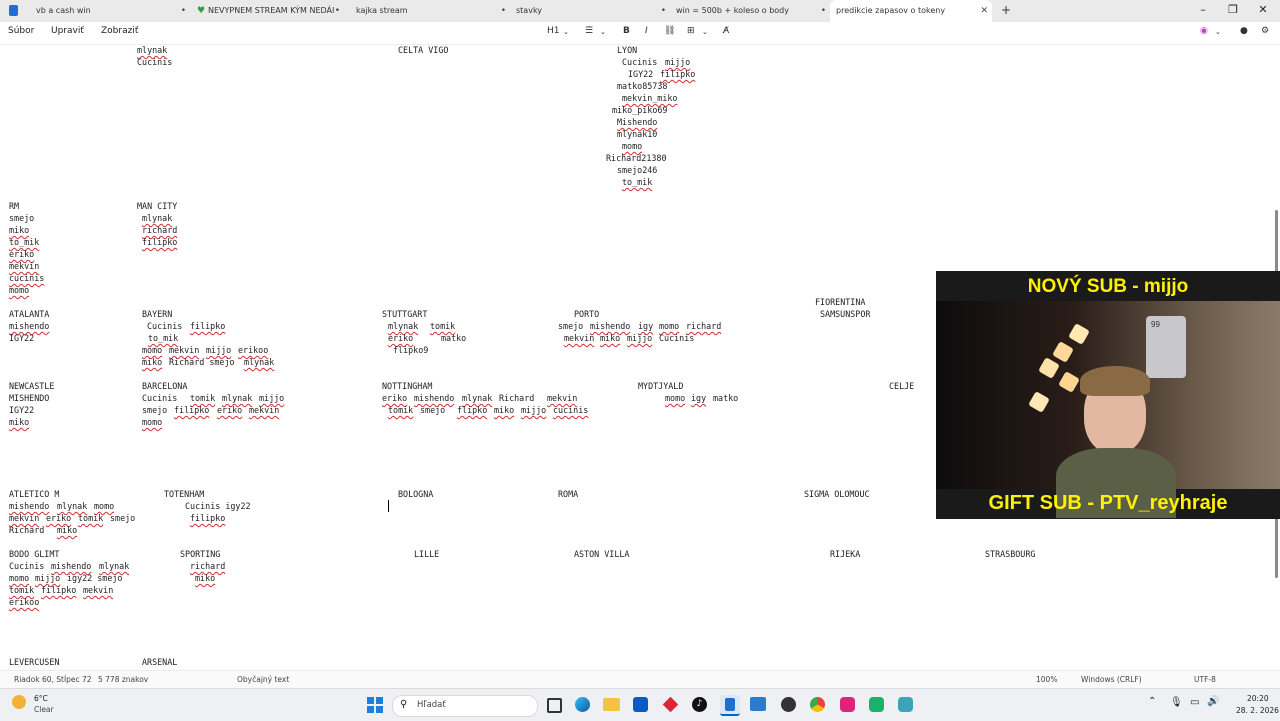 The image size is (1280, 721). What do you see at coordinates (750, 11) in the screenshot?
I see `tab-5: win = 500b + koleso o body •` at bounding box center [750, 11].